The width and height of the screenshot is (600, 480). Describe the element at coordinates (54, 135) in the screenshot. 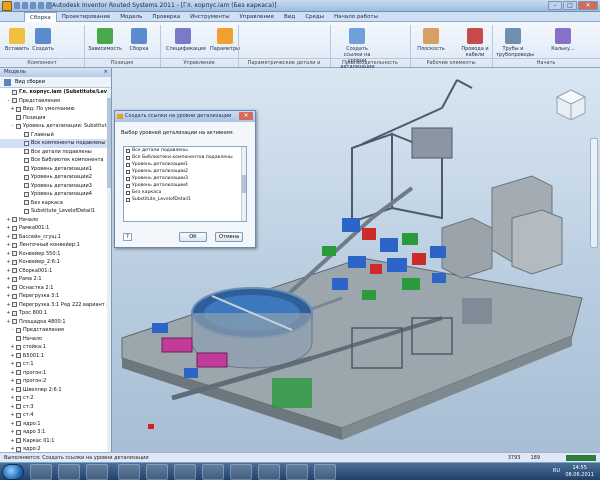

I see `tree-item: Главный` at that location.